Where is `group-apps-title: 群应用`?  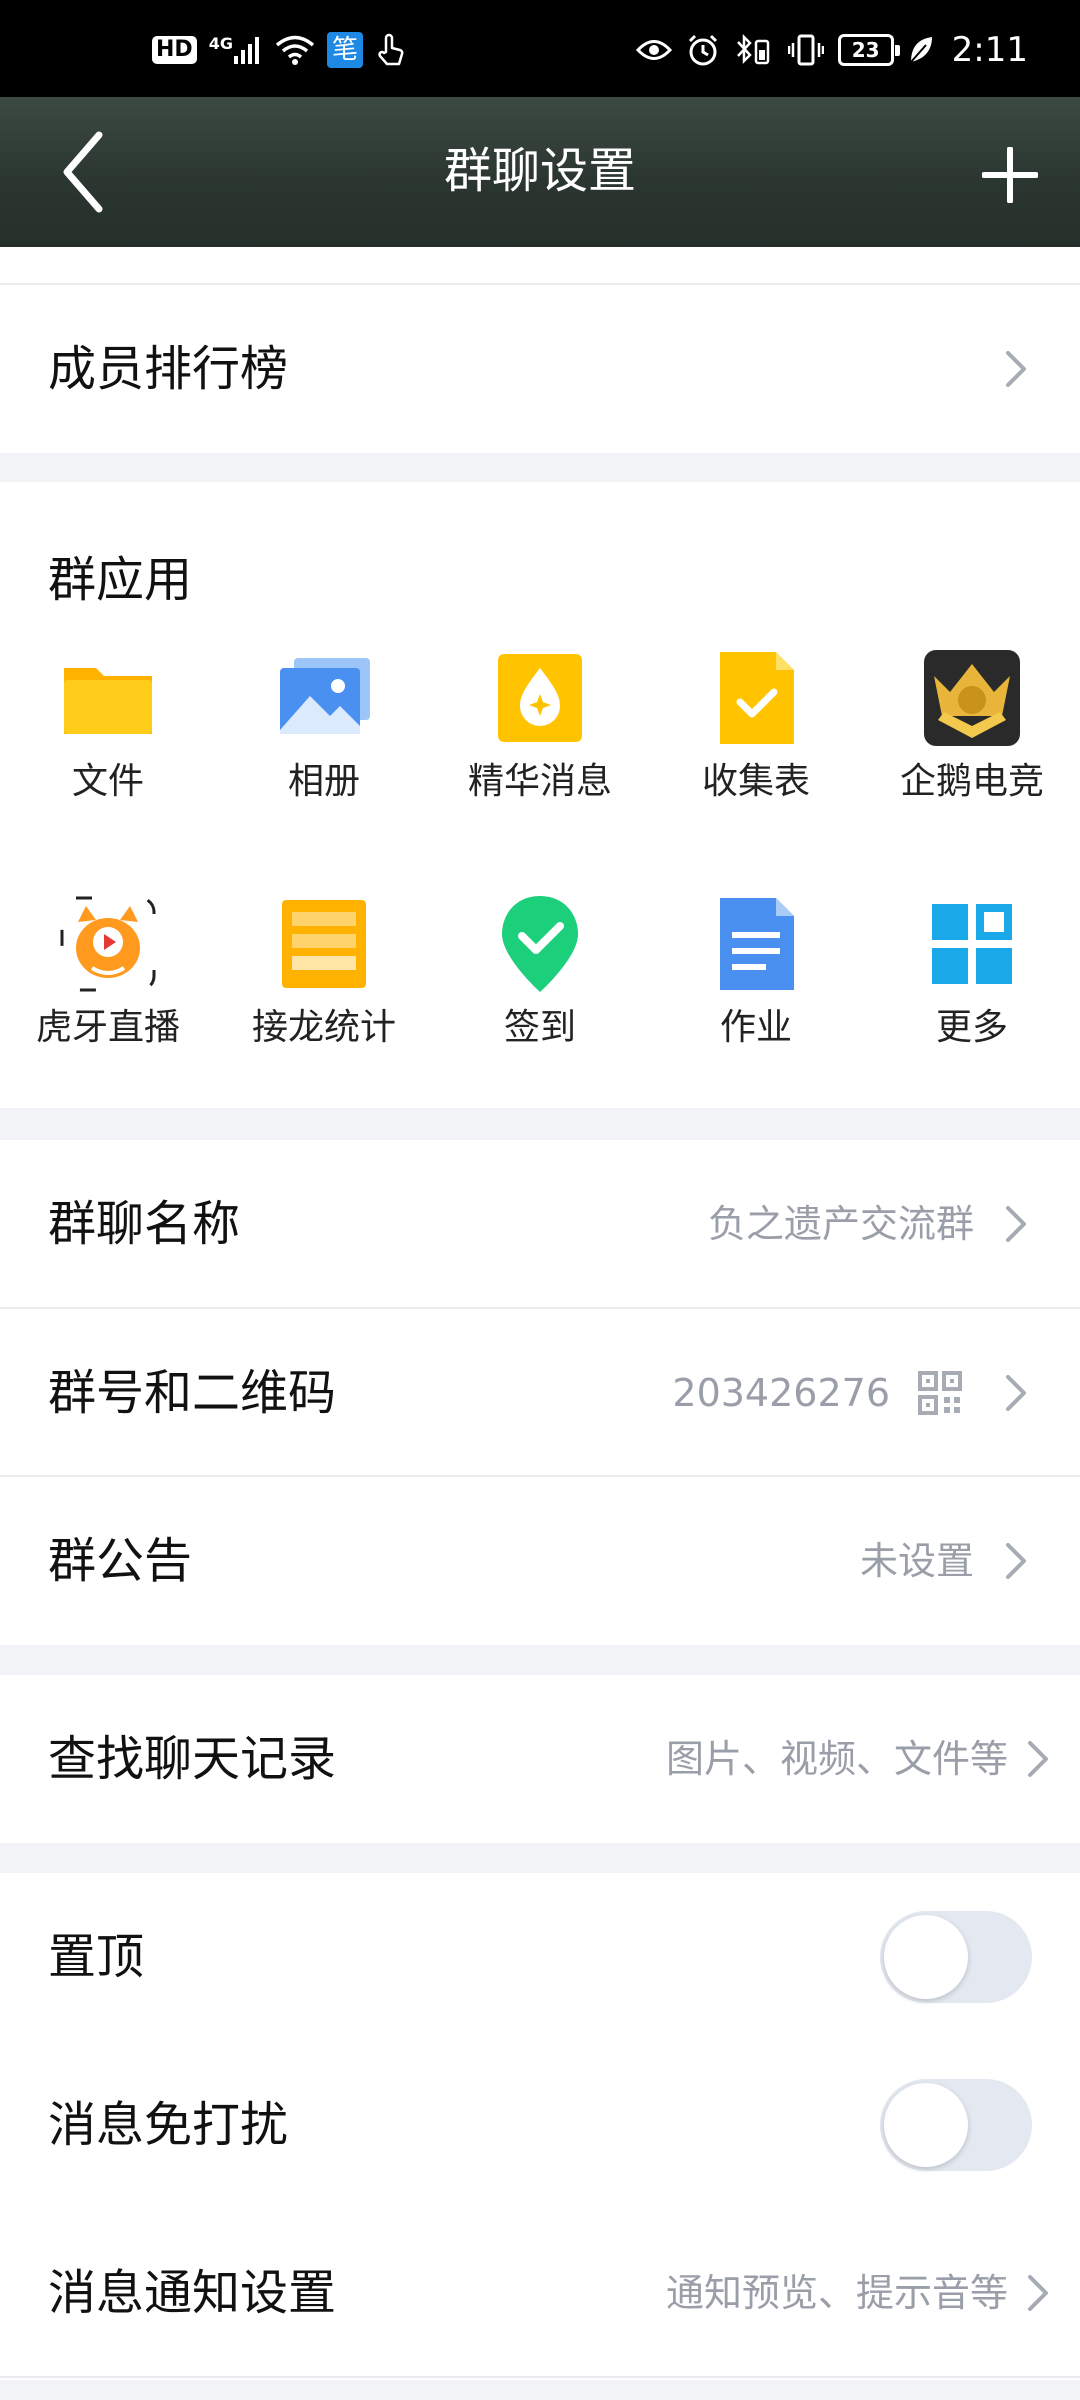 group-apps-title: 群应用 is located at coordinates (120, 580).